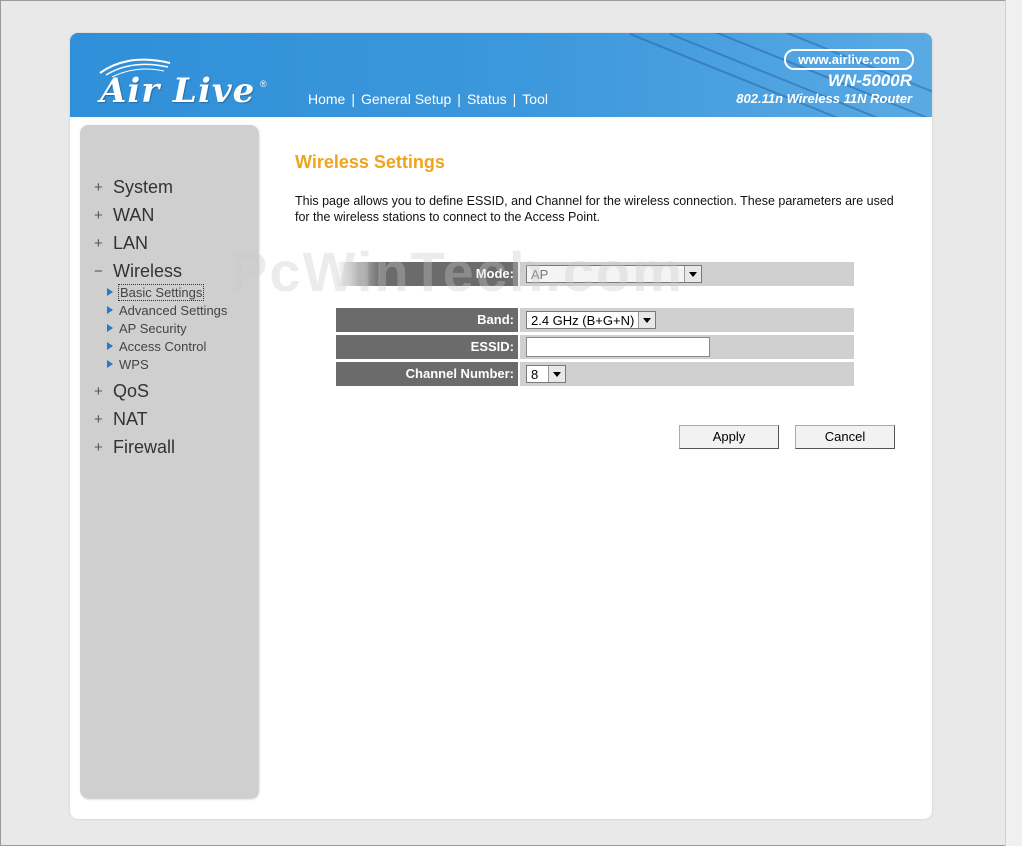  What do you see at coordinates (160, 391) in the screenshot?
I see `sidebar-item-qos: + QoS` at bounding box center [160, 391].